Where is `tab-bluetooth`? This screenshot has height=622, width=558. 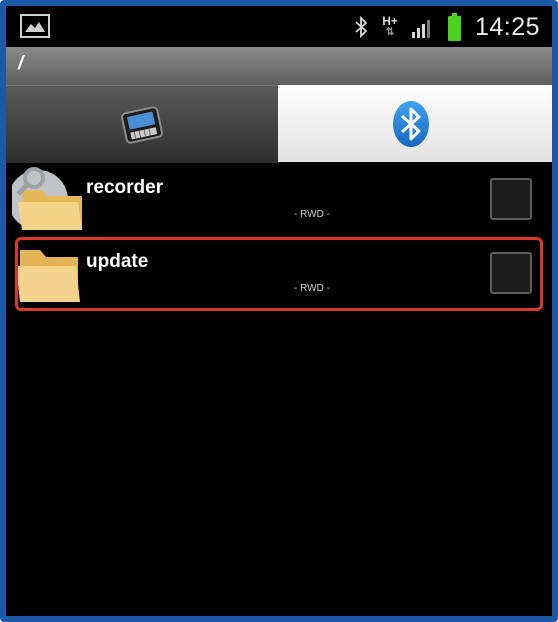
tab-bluetooth is located at coordinates (415, 123).